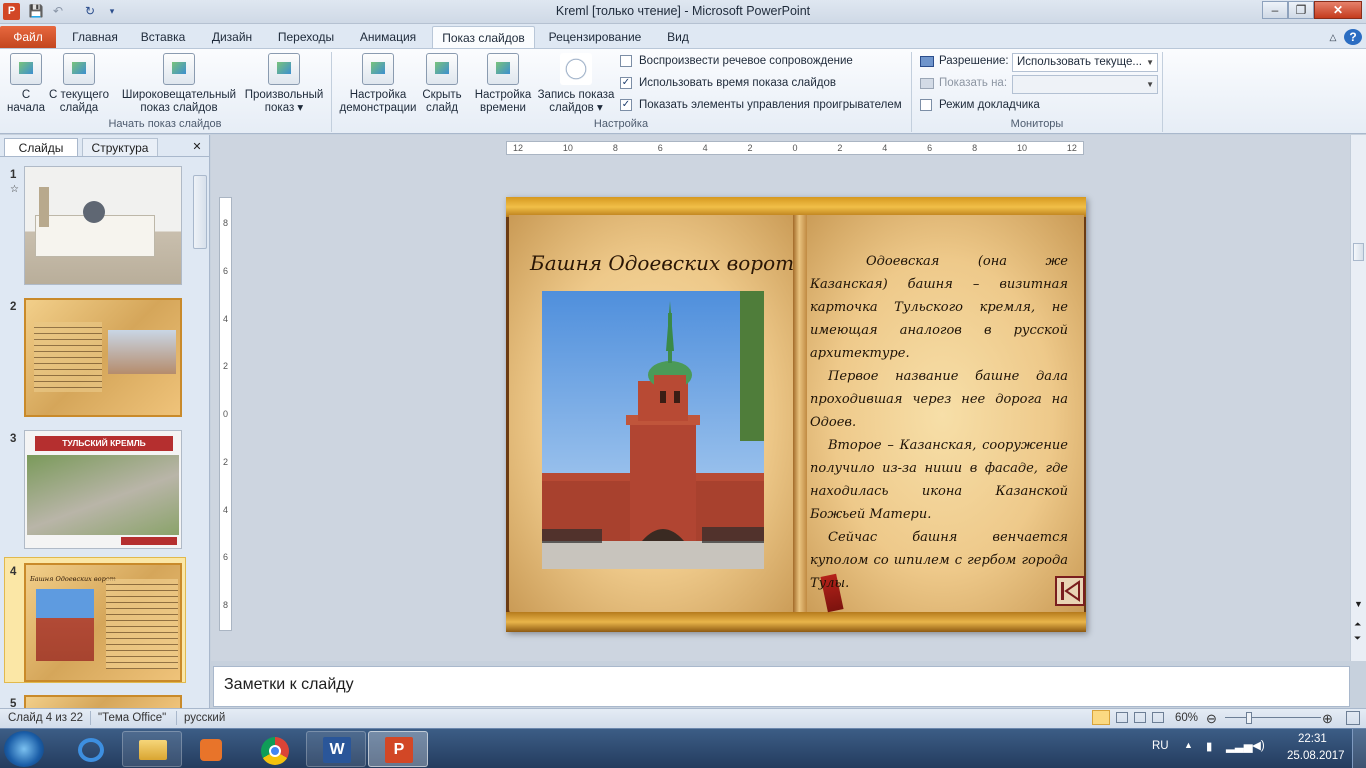 Image resolution: width=1366 pixels, height=768 pixels. What do you see at coordinates (653, 430) in the screenshot?
I see `tower-photo` at bounding box center [653, 430].